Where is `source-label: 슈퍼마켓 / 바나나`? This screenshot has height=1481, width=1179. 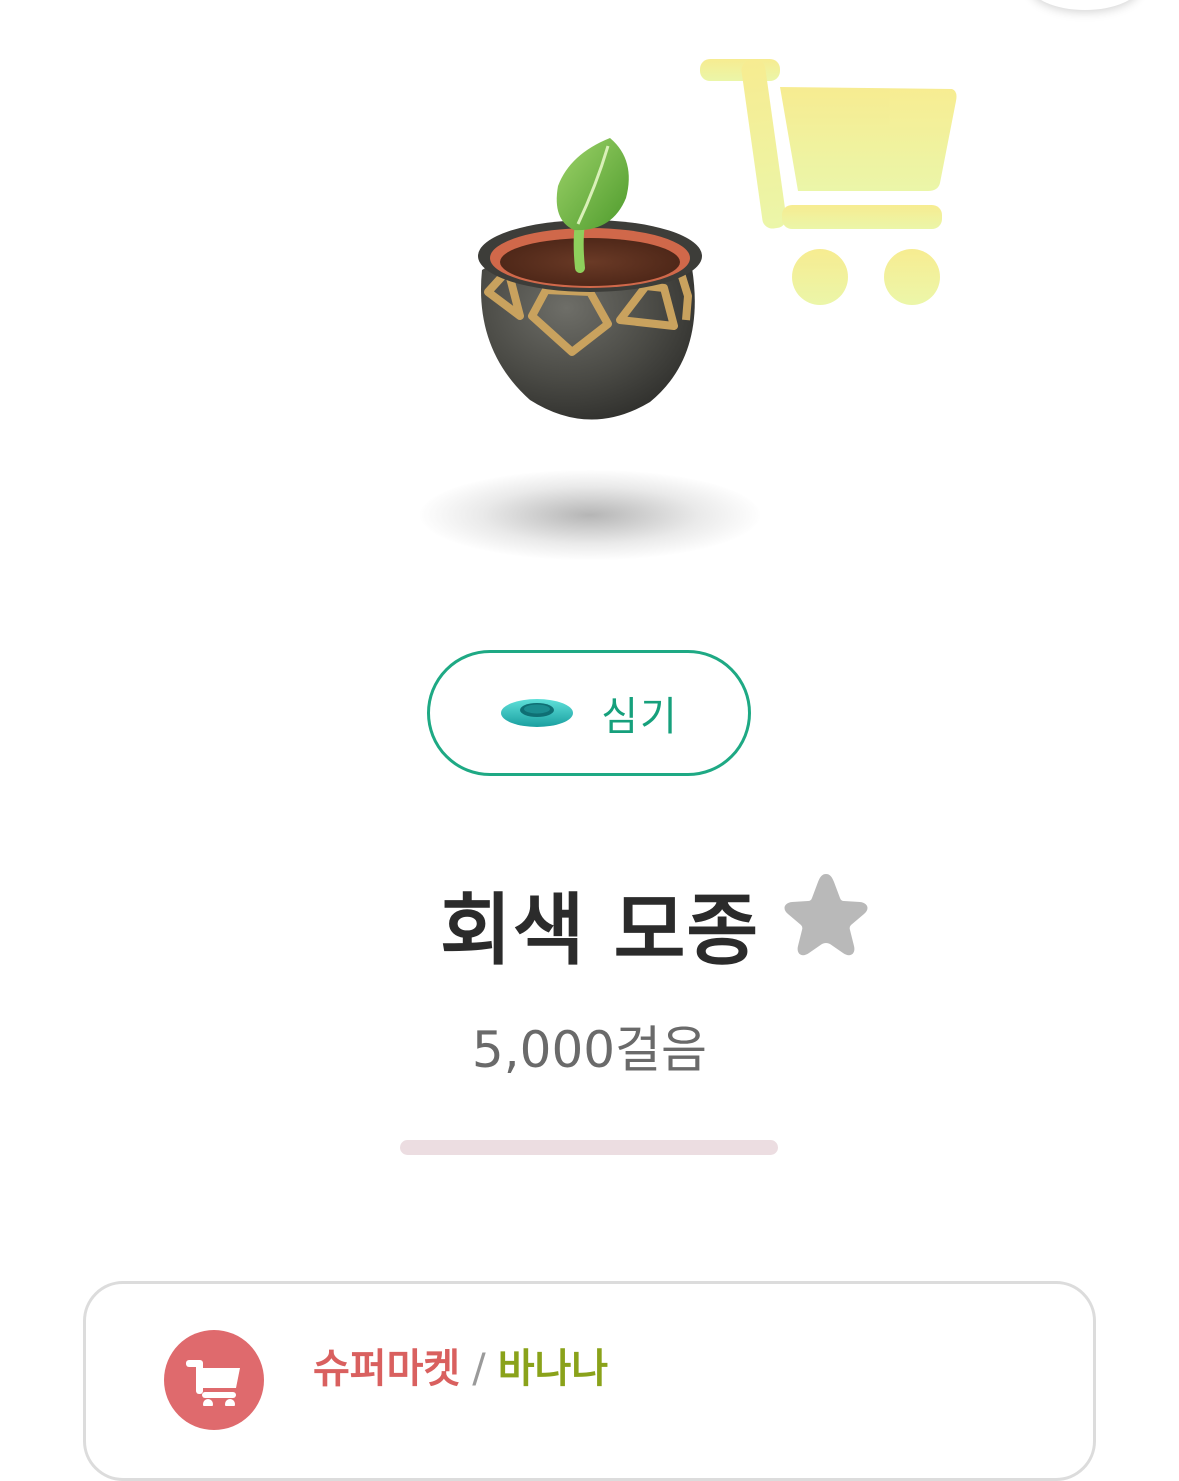 source-label: 슈퍼마켓 / 바나나 is located at coordinates (460, 1365).